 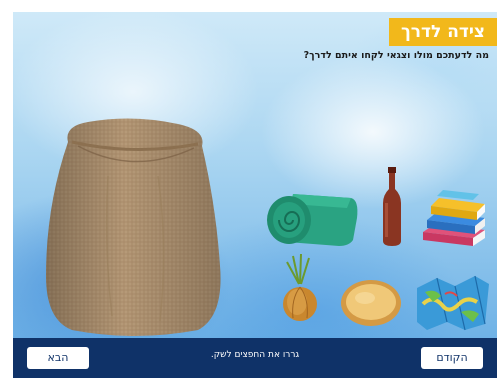 What do you see at coordinates (453, 303) in the screenshot?
I see `map-icon` at bounding box center [453, 303].